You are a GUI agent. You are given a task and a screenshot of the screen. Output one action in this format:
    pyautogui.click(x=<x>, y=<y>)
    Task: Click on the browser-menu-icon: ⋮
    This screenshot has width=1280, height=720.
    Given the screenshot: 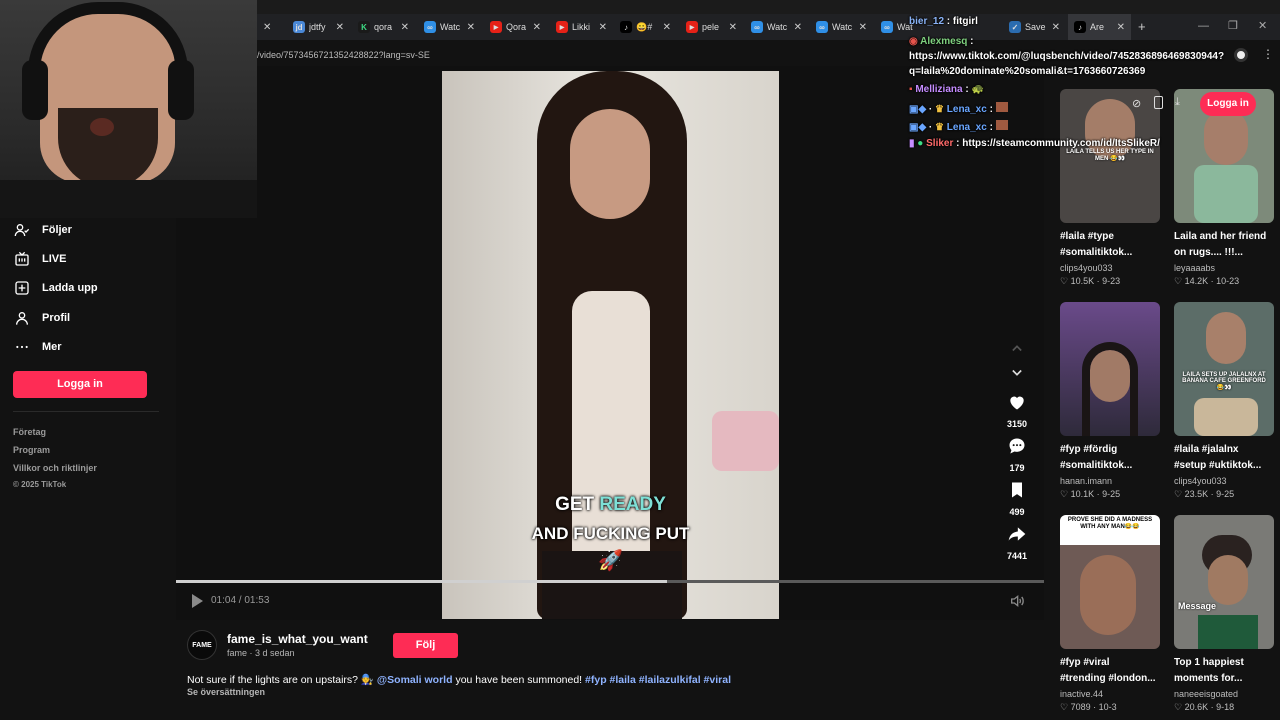 What is the action you would take?
    pyautogui.click(x=1268, y=54)
    